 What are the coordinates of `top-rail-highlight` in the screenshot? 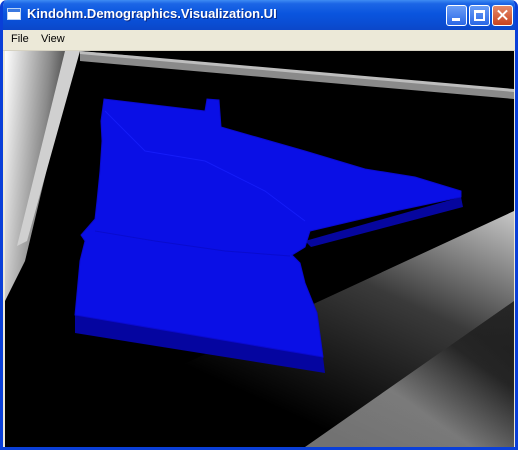 It's located at (297, 71).